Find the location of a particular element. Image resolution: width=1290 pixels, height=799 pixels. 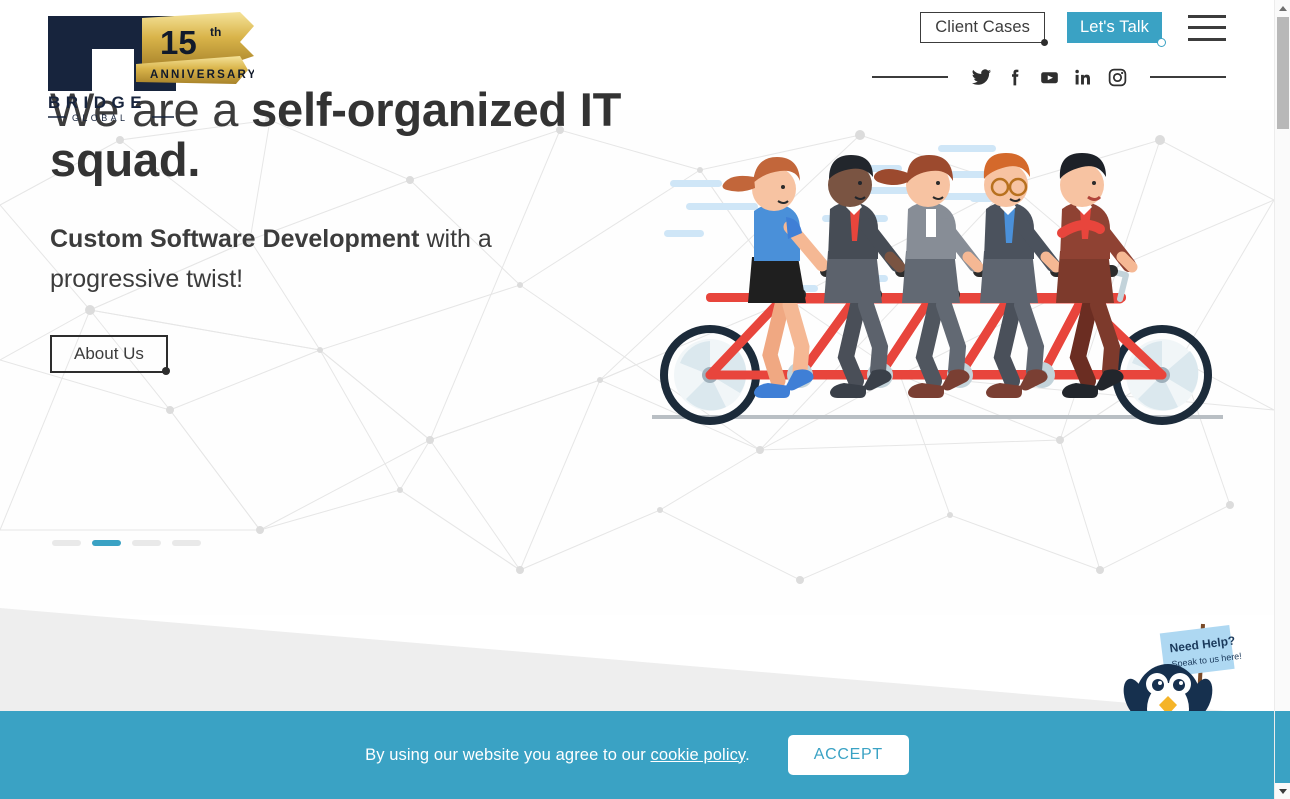

anniversary-label: ANNIVERSARY is located at coordinates (202, 75).